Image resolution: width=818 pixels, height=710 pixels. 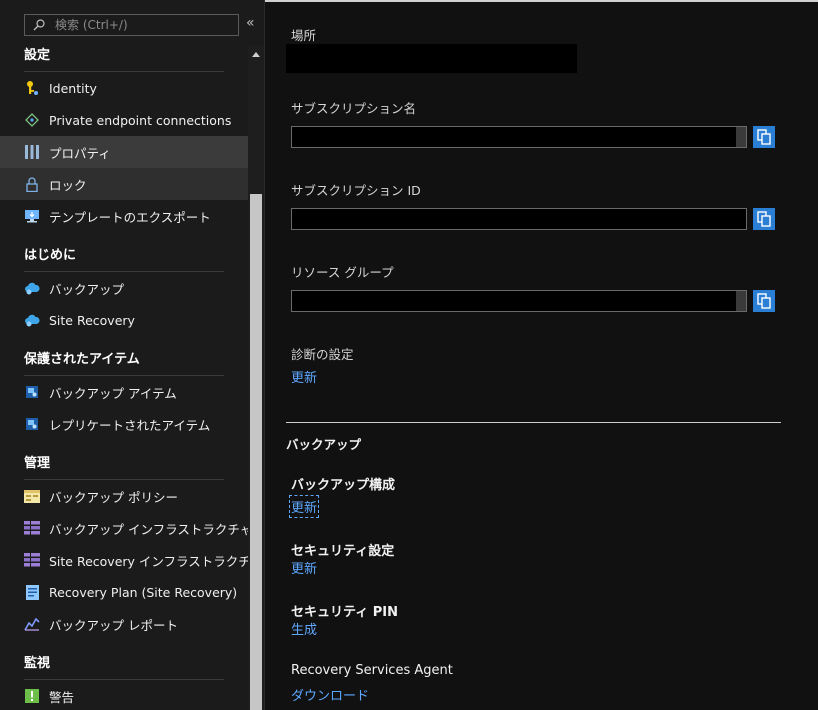 What do you see at coordinates (304, 628) in the screenshot?
I see `security-pin-generate-link: 生成` at bounding box center [304, 628].